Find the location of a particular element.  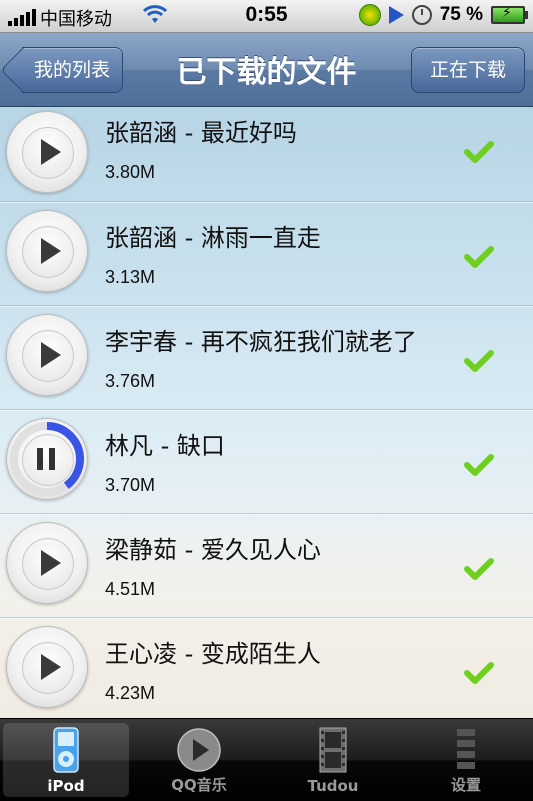

song-size: 3.76M is located at coordinates (130, 381).